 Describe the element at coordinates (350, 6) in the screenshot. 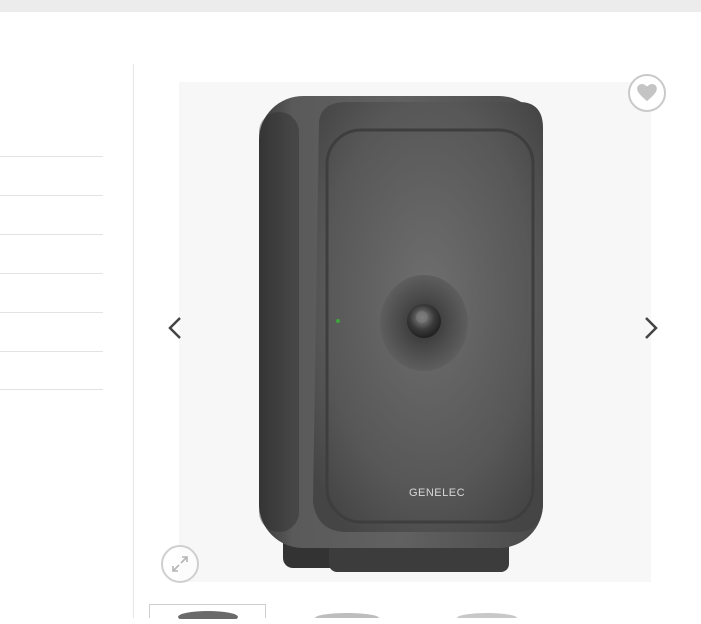

I see `top-bar` at that location.